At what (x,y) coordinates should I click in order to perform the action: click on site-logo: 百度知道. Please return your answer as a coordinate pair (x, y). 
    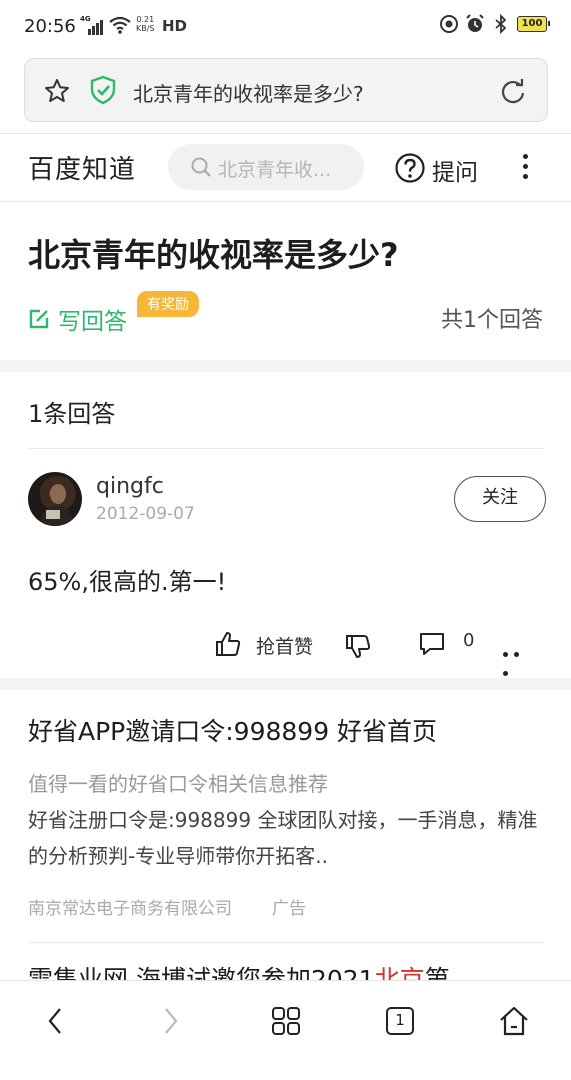
    Looking at the image, I should click on (82, 167).